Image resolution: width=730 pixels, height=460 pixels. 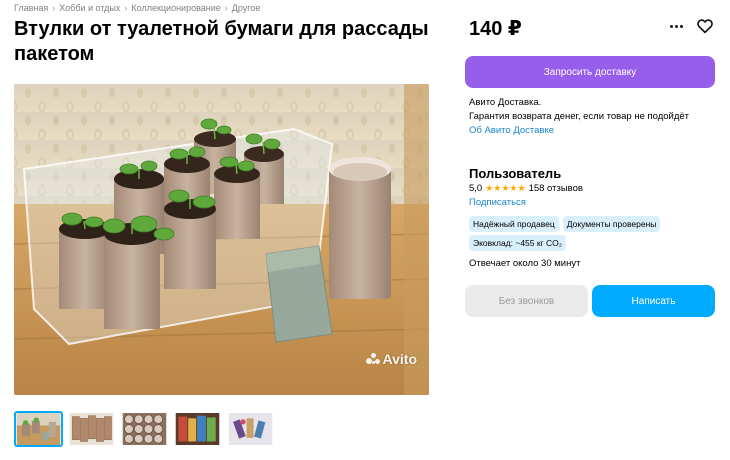 What do you see at coordinates (678, 26) in the screenshot?
I see `more-dots-icon` at bounding box center [678, 26].